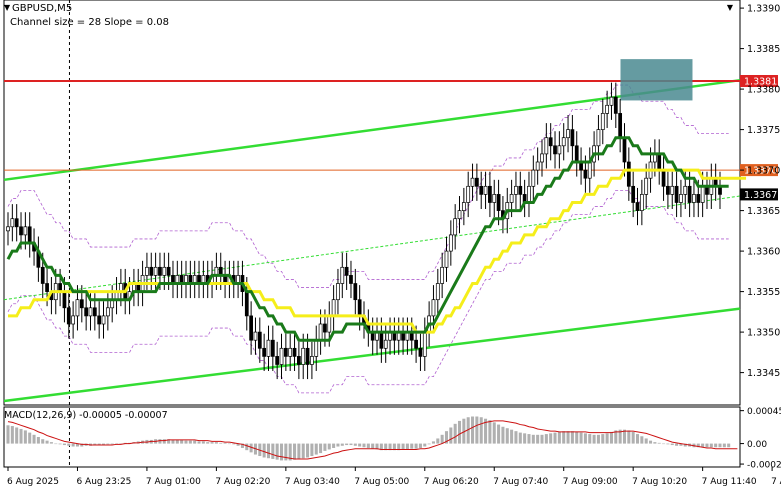 Image resolution: width=781 pixels, height=489 pixels. I want to click on chart-menu-triangle-icon: ▼, so click(730, 7).